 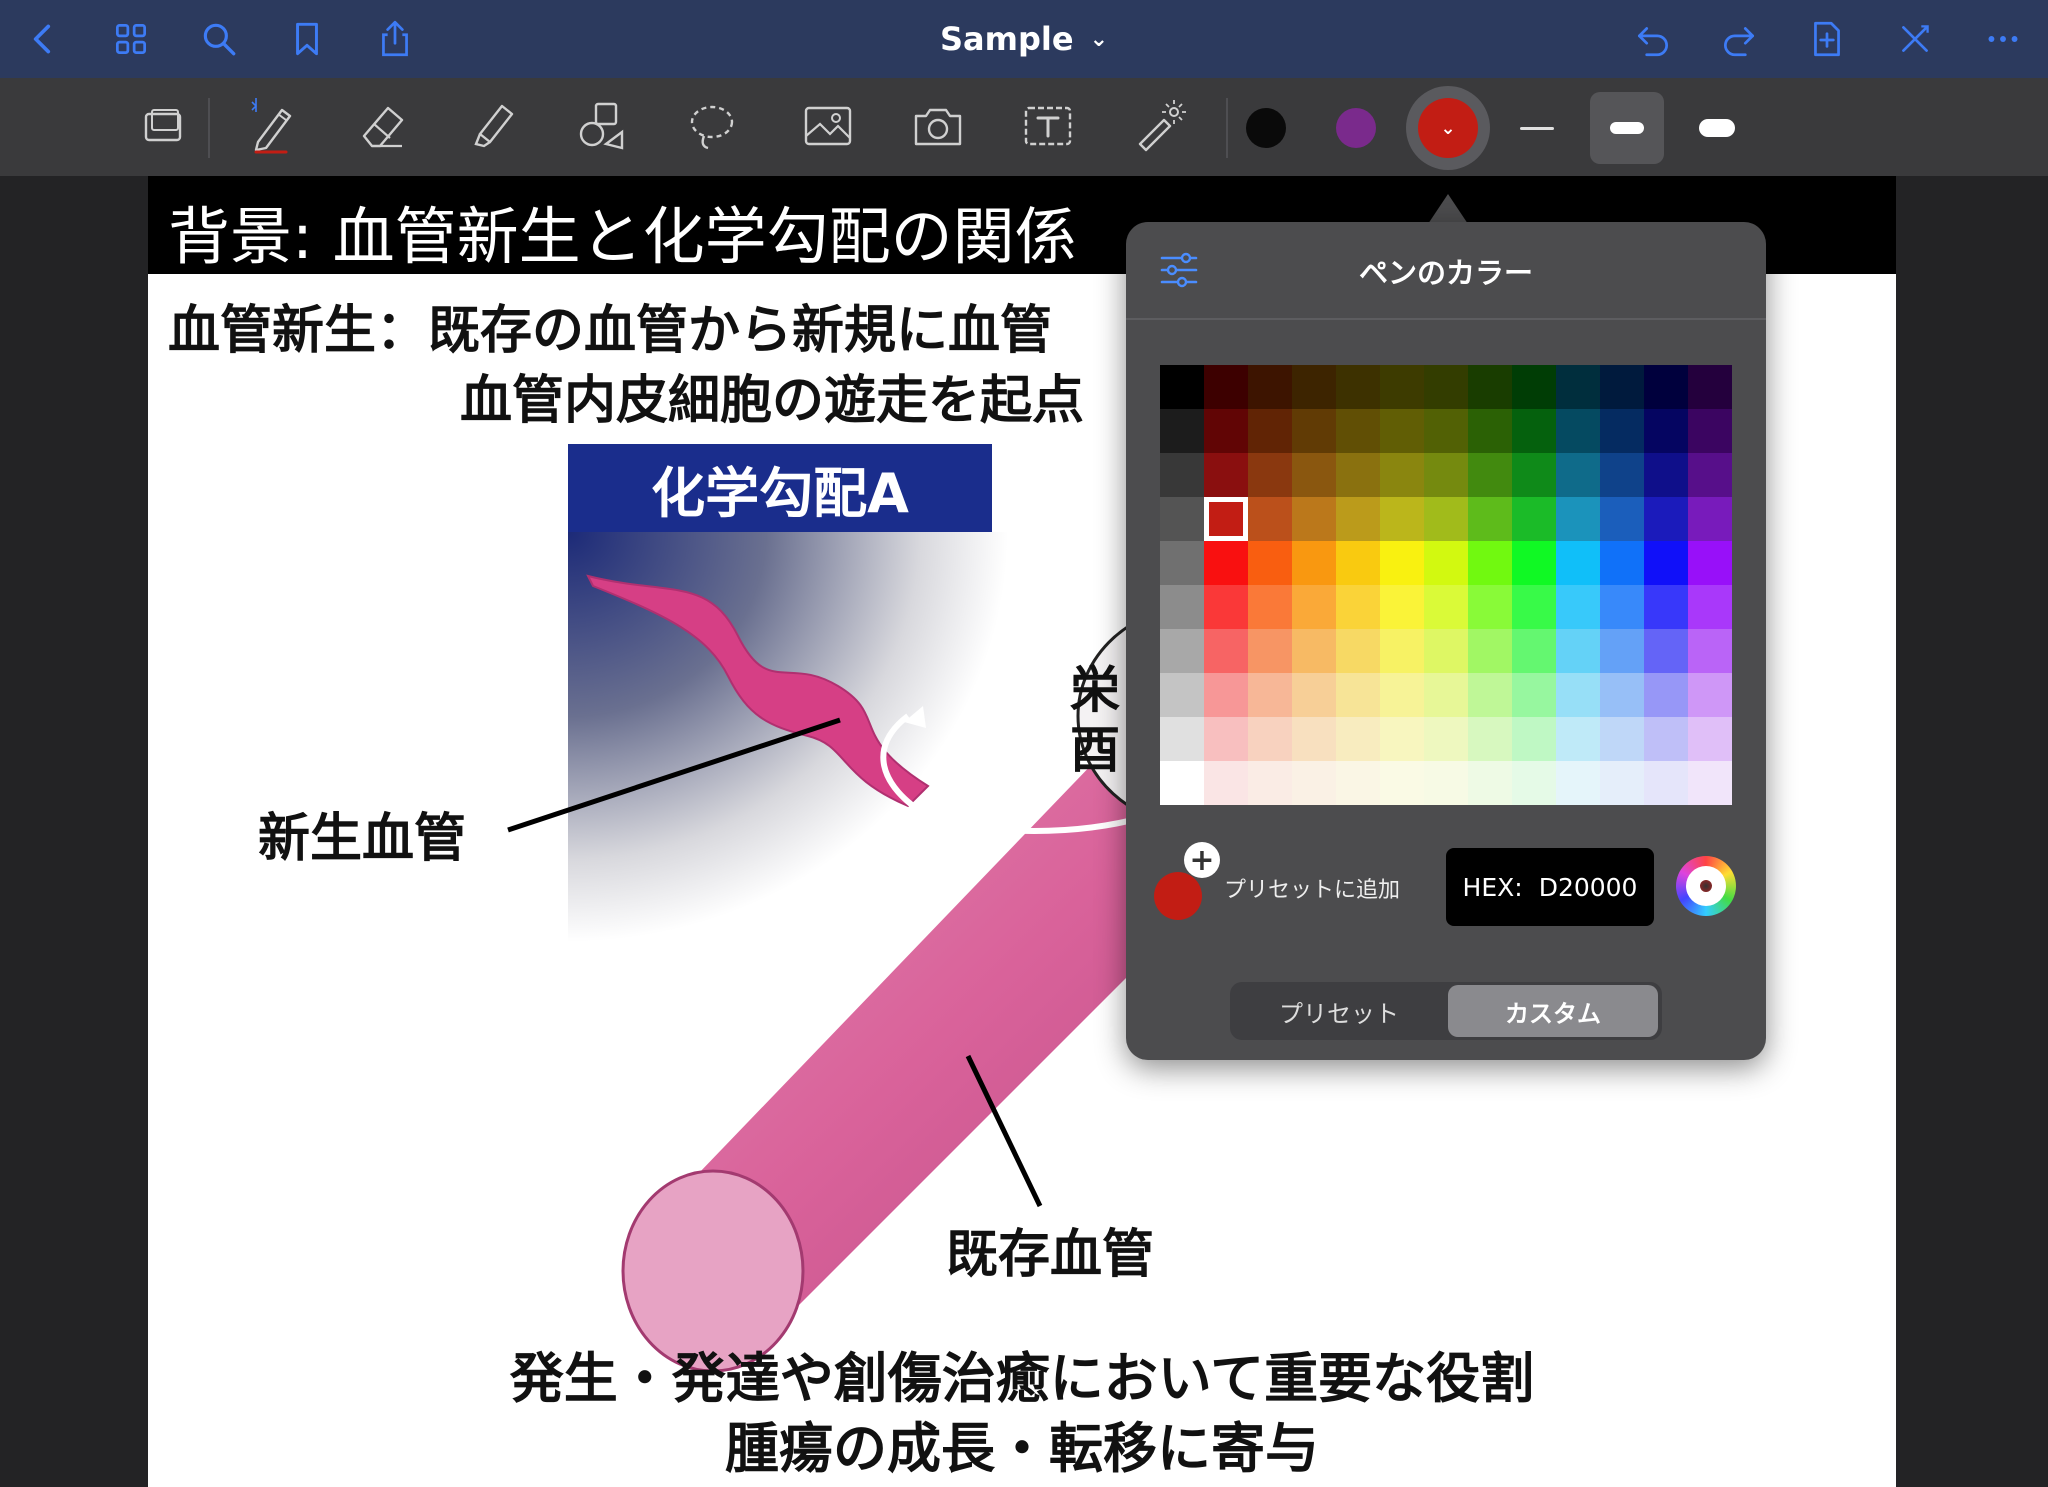 What do you see at coordinates (1827, 39) in the screenshot?
I see `add-page-icon` at bounding box center [1827, 39].